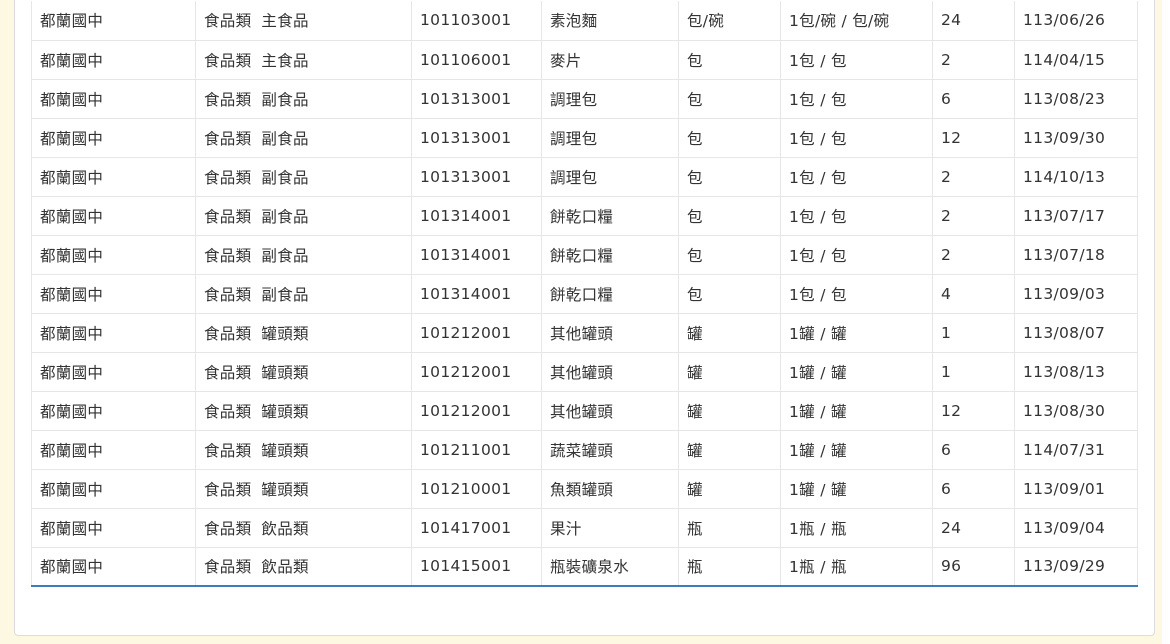 Image resolution: width=1170 pixels, height=644 pixels. What do you see at coordinates (466, 449) in the screenshot?
I see `item-code: 101211001` at bounding box center [466, 449].